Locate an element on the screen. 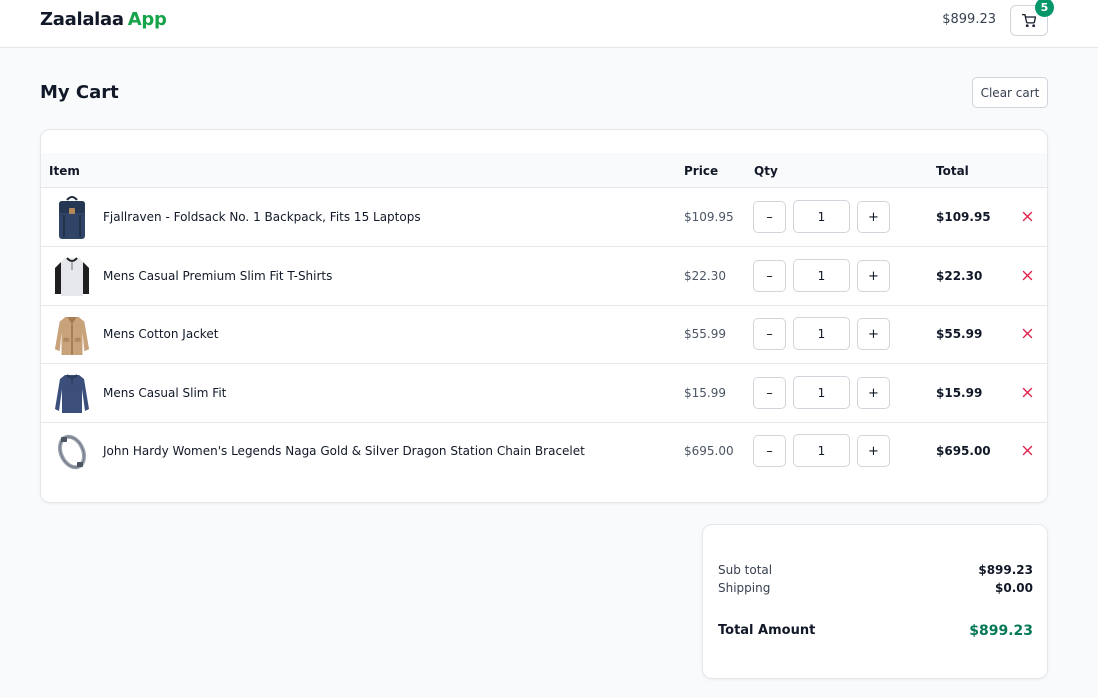 The image size is (1098, 698). product-price: $109.95 is located at coordinates (709, 217).